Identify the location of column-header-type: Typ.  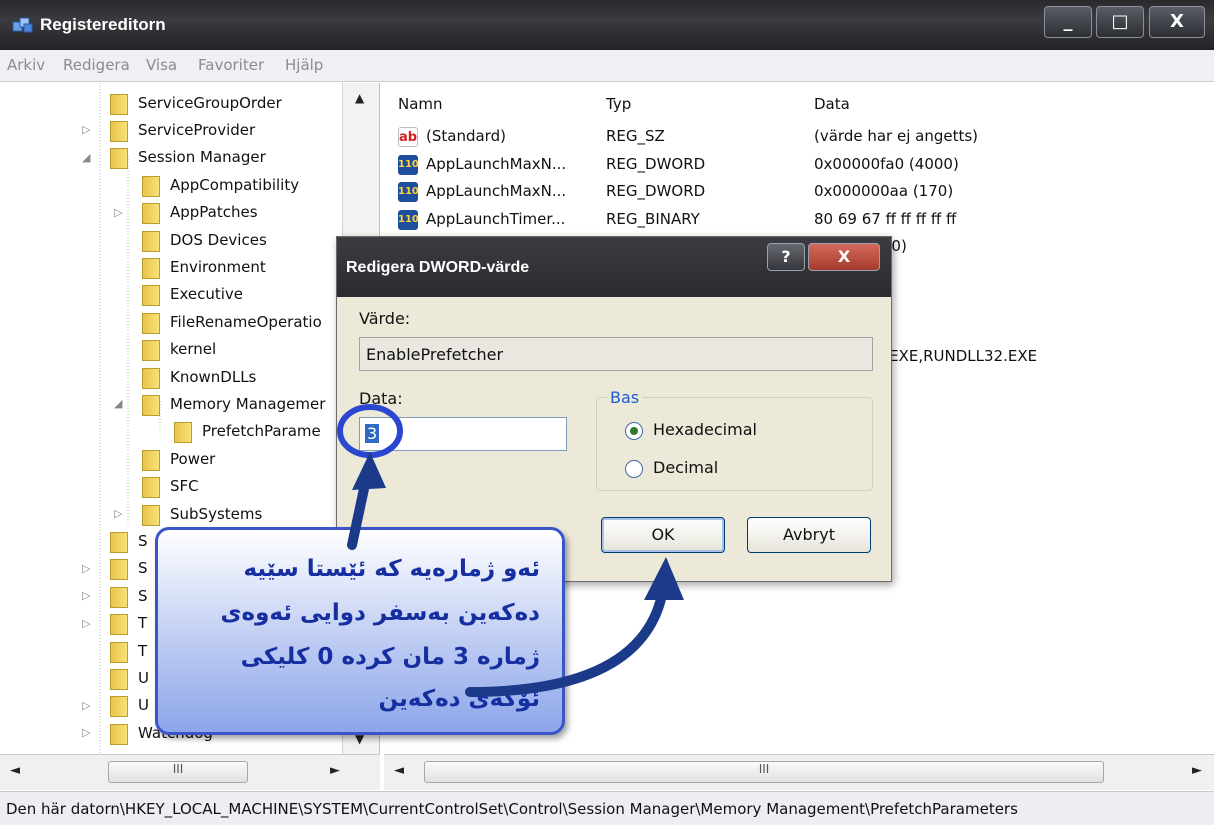
(618, 104).